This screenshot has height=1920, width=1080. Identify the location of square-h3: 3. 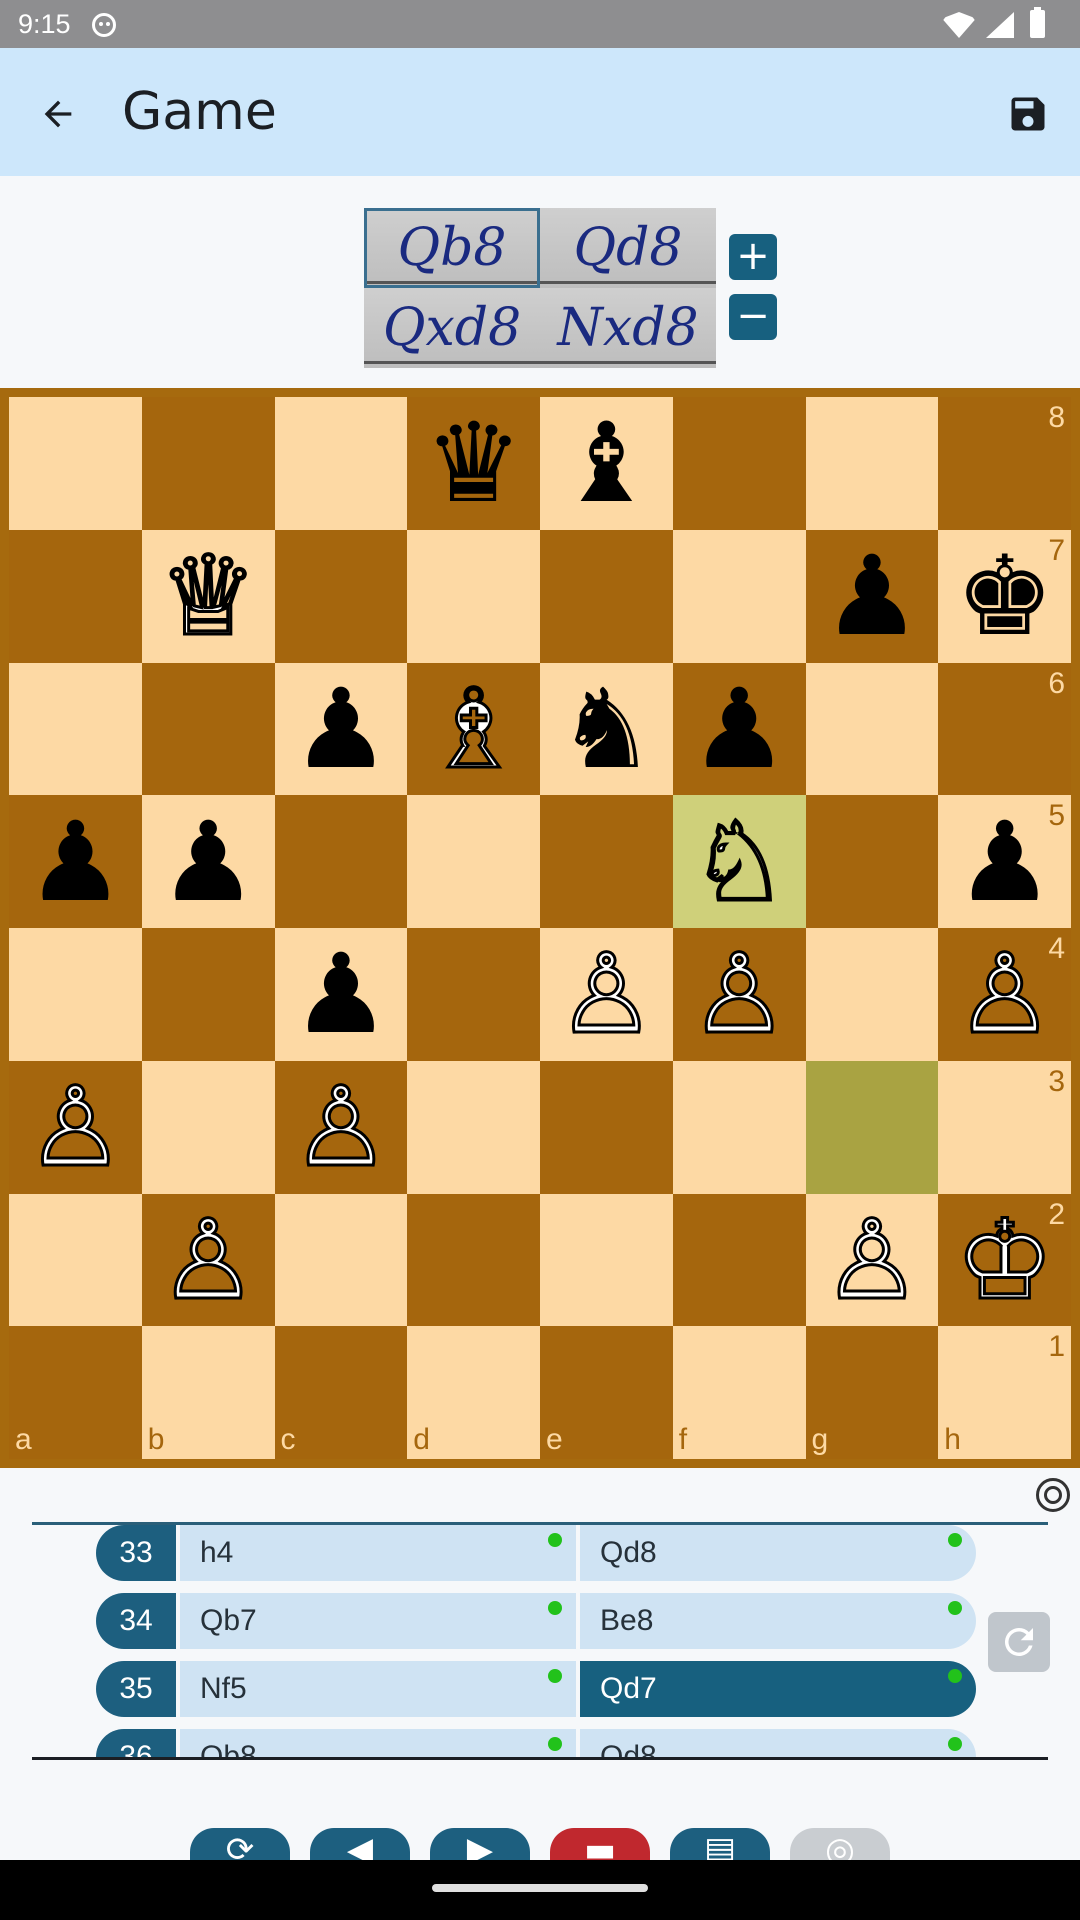
(1004, 1127).